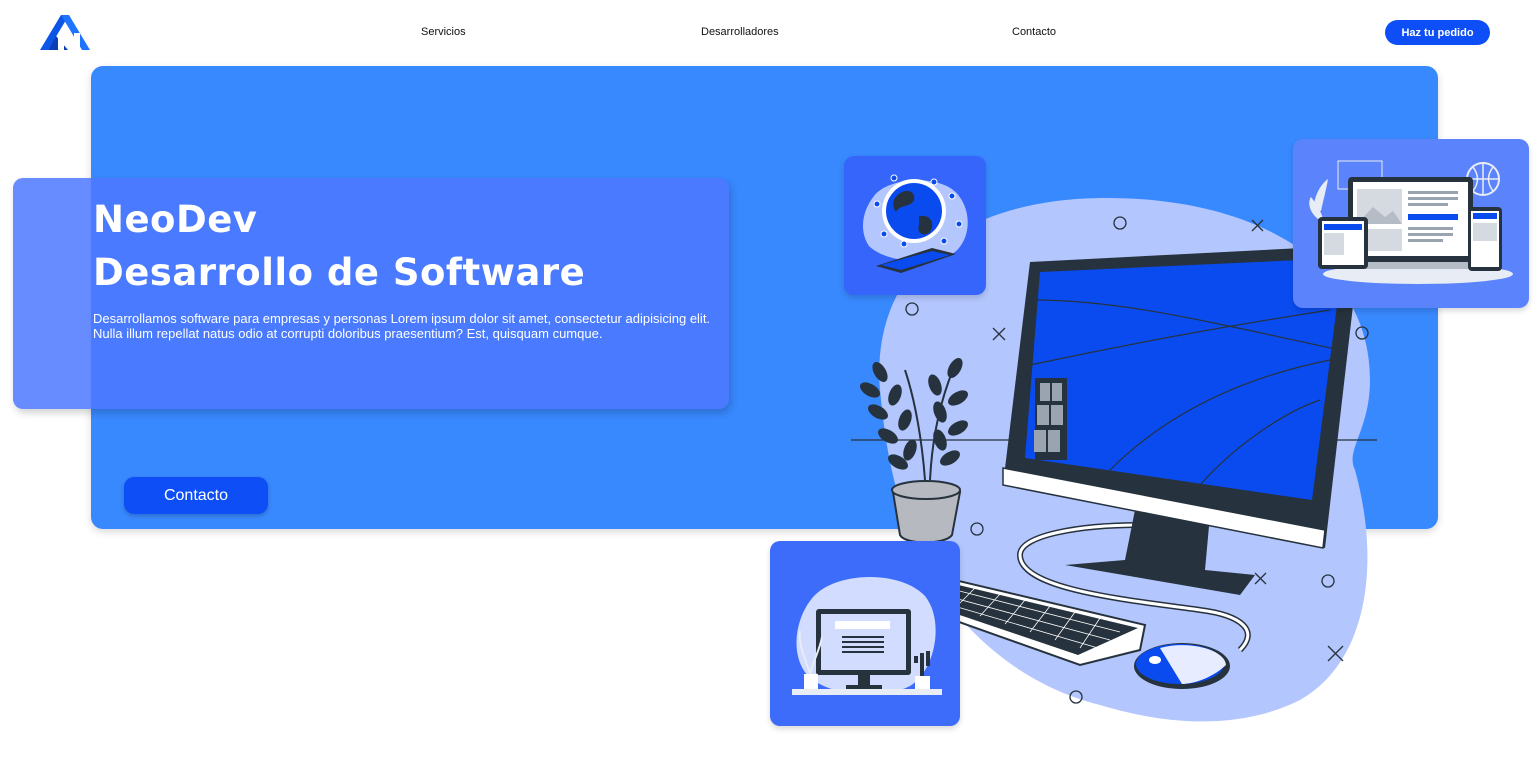  I want to click on responsive-devices-icon, so click(1411, 222).